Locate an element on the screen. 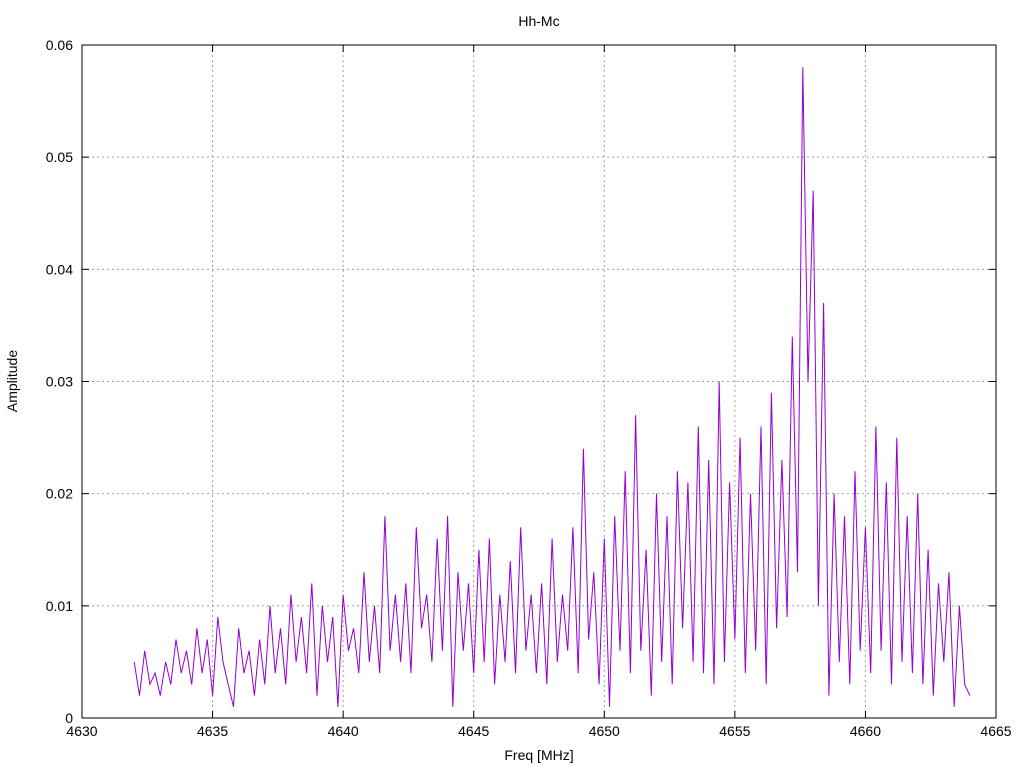 The height and width of the screenshot is (768, 1024). x-axis-label: Freq [MHz] is located at coordinates (538, 755).